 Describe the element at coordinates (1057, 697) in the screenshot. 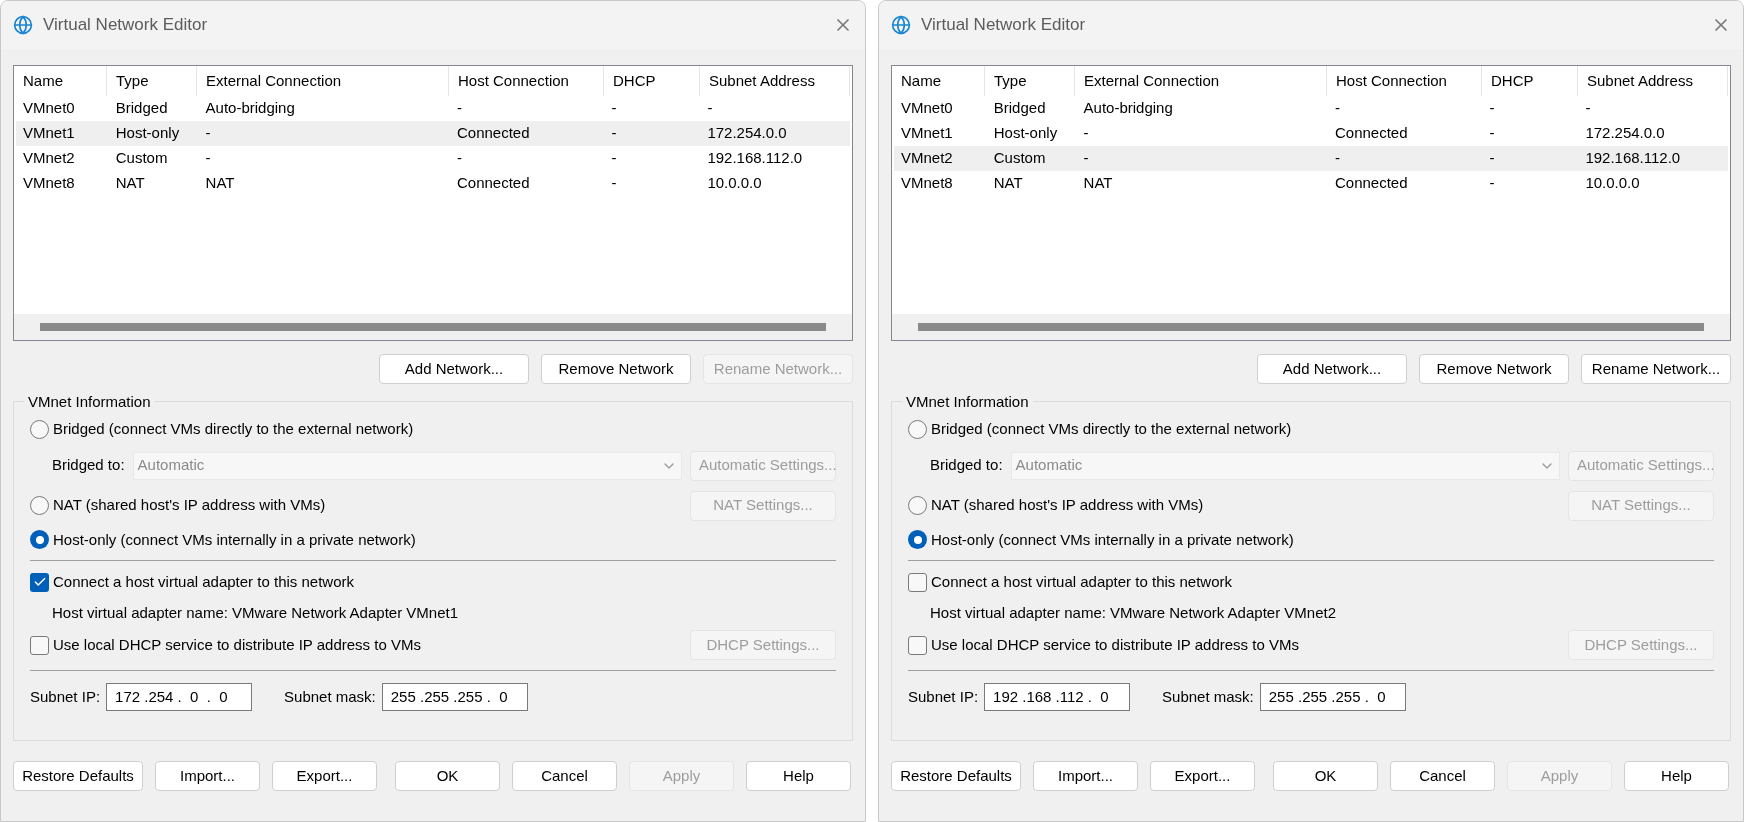

I see `subnet-ip-field: 192 .168 .112 . 0` at that location.